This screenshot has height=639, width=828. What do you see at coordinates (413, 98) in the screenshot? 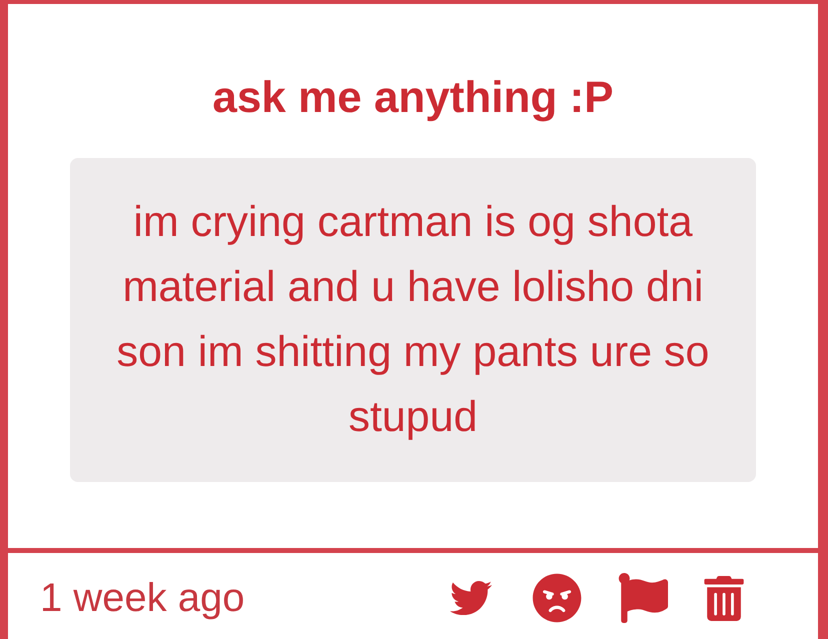
I see `card-title: ask me anything :P` at bounding box center [413, 98].